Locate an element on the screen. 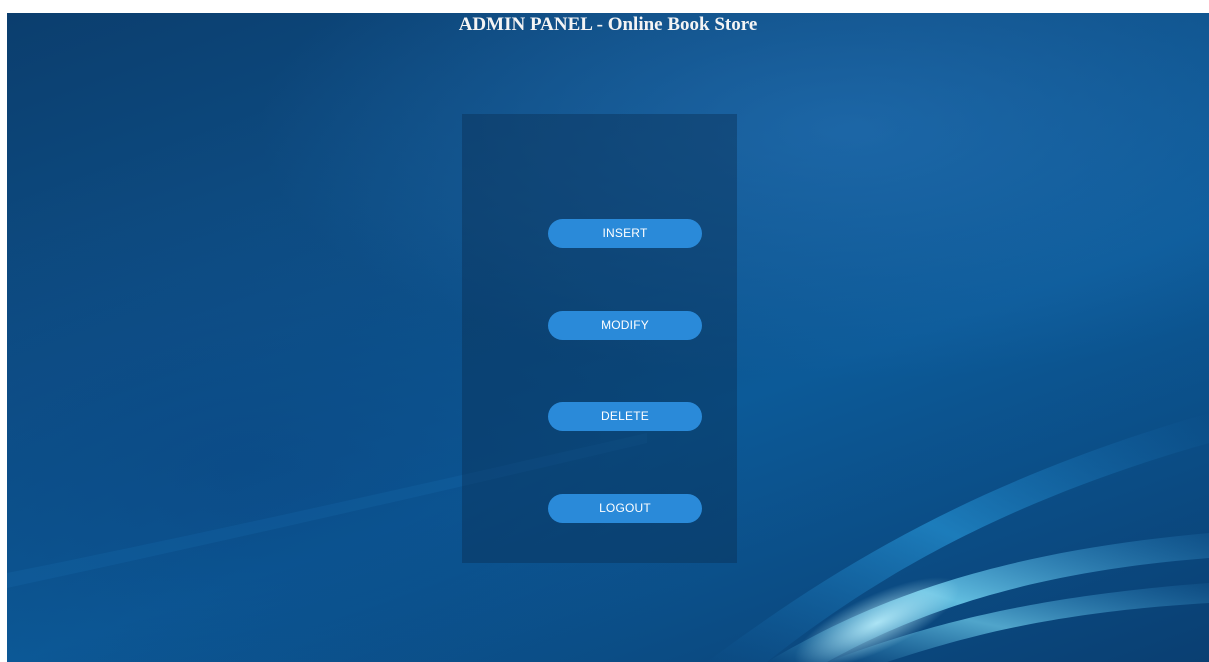 The image size is (1209, 662). modify-button: MODIFY is located at coordinates (625, 325).